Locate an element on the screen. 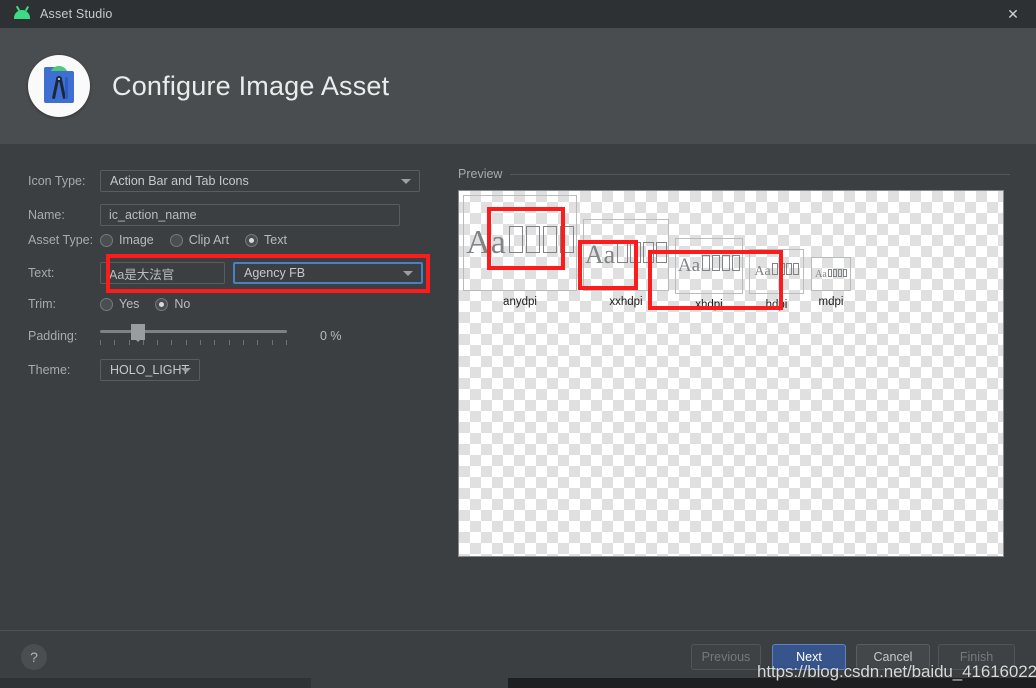  padding-label: Padding: is located at coordinates (53, 336).